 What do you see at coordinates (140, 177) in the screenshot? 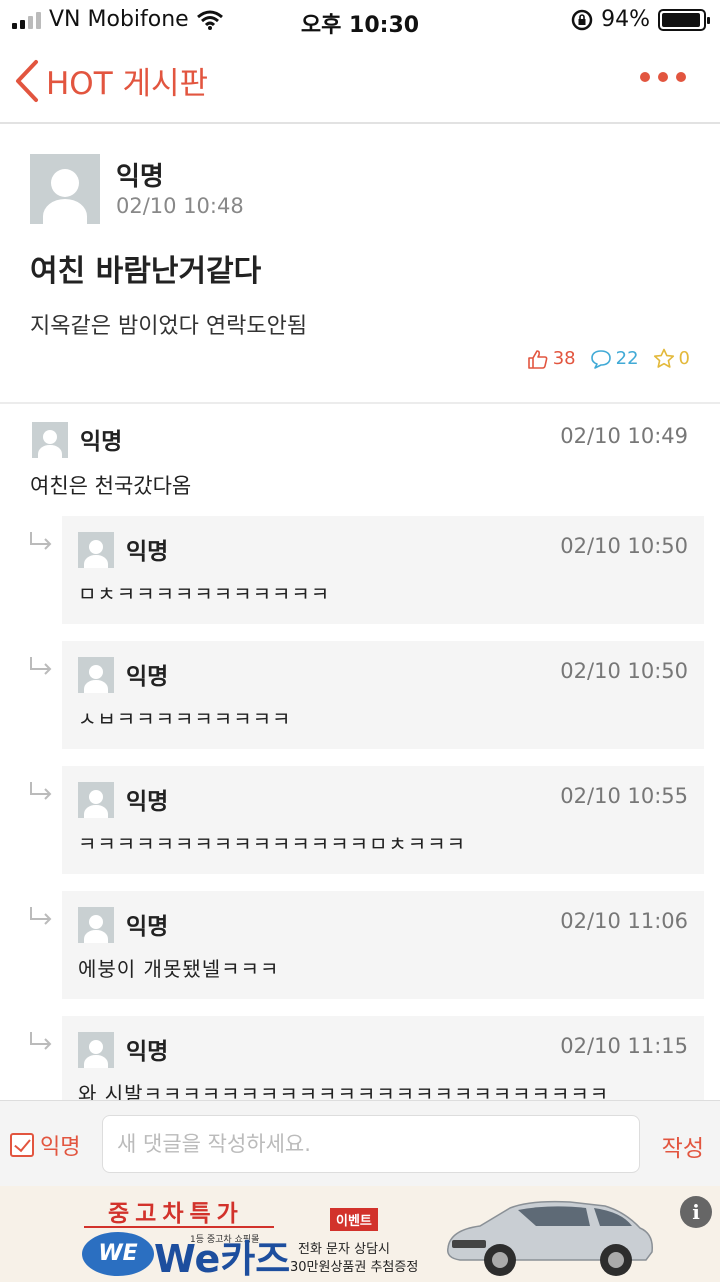
I see `post-author: 익명` at bounding box center [140, 177].